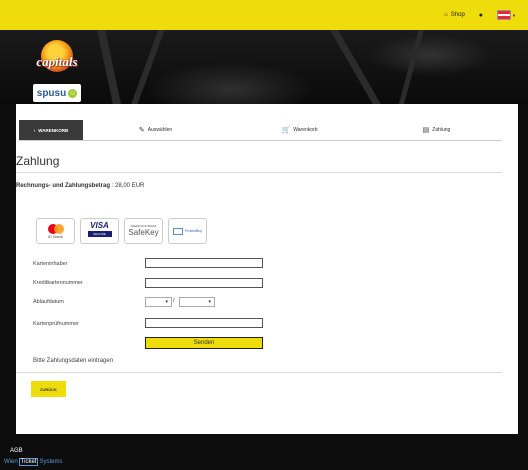 The height and width of the screenshot is (470, 528). Describe the element at coordinates (457, 15) in the screenshot. I see `shop-label: Shop` at that location.